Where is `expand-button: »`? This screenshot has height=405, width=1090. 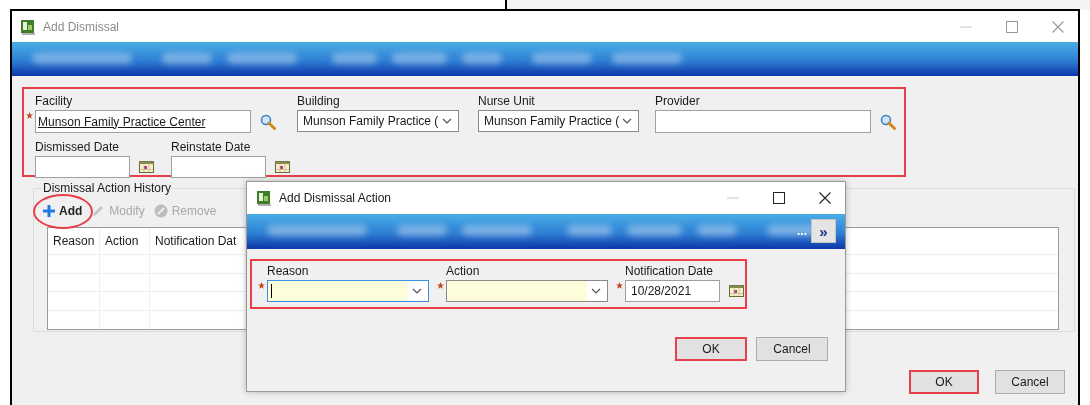 expand-button: » is located at coordinates (823, 231).